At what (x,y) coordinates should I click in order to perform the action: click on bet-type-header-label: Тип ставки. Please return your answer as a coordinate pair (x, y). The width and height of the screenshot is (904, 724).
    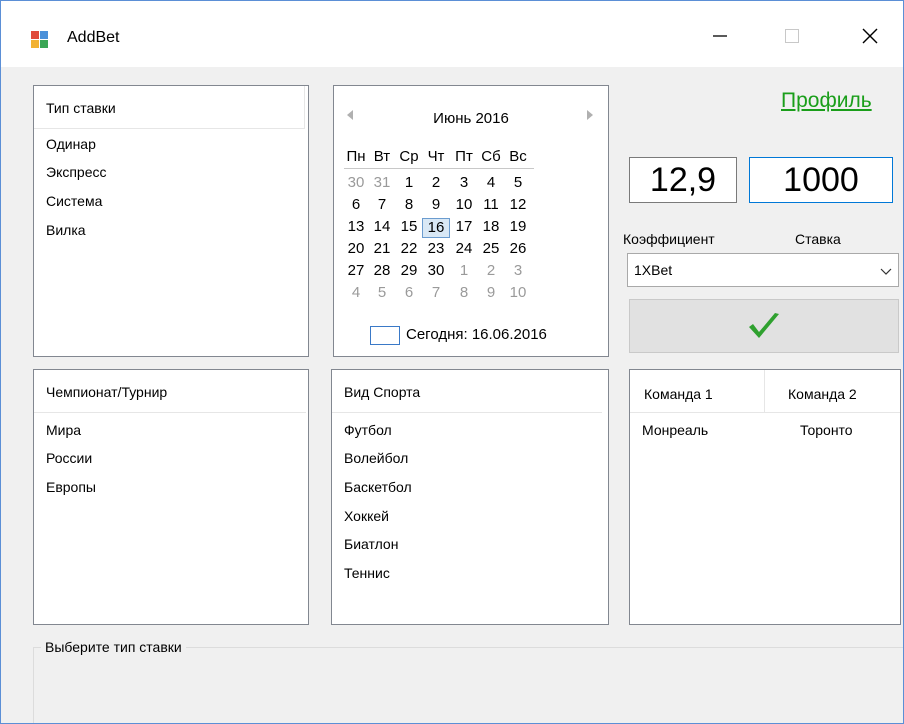
    Looking at the image, I should click on (81, 108).